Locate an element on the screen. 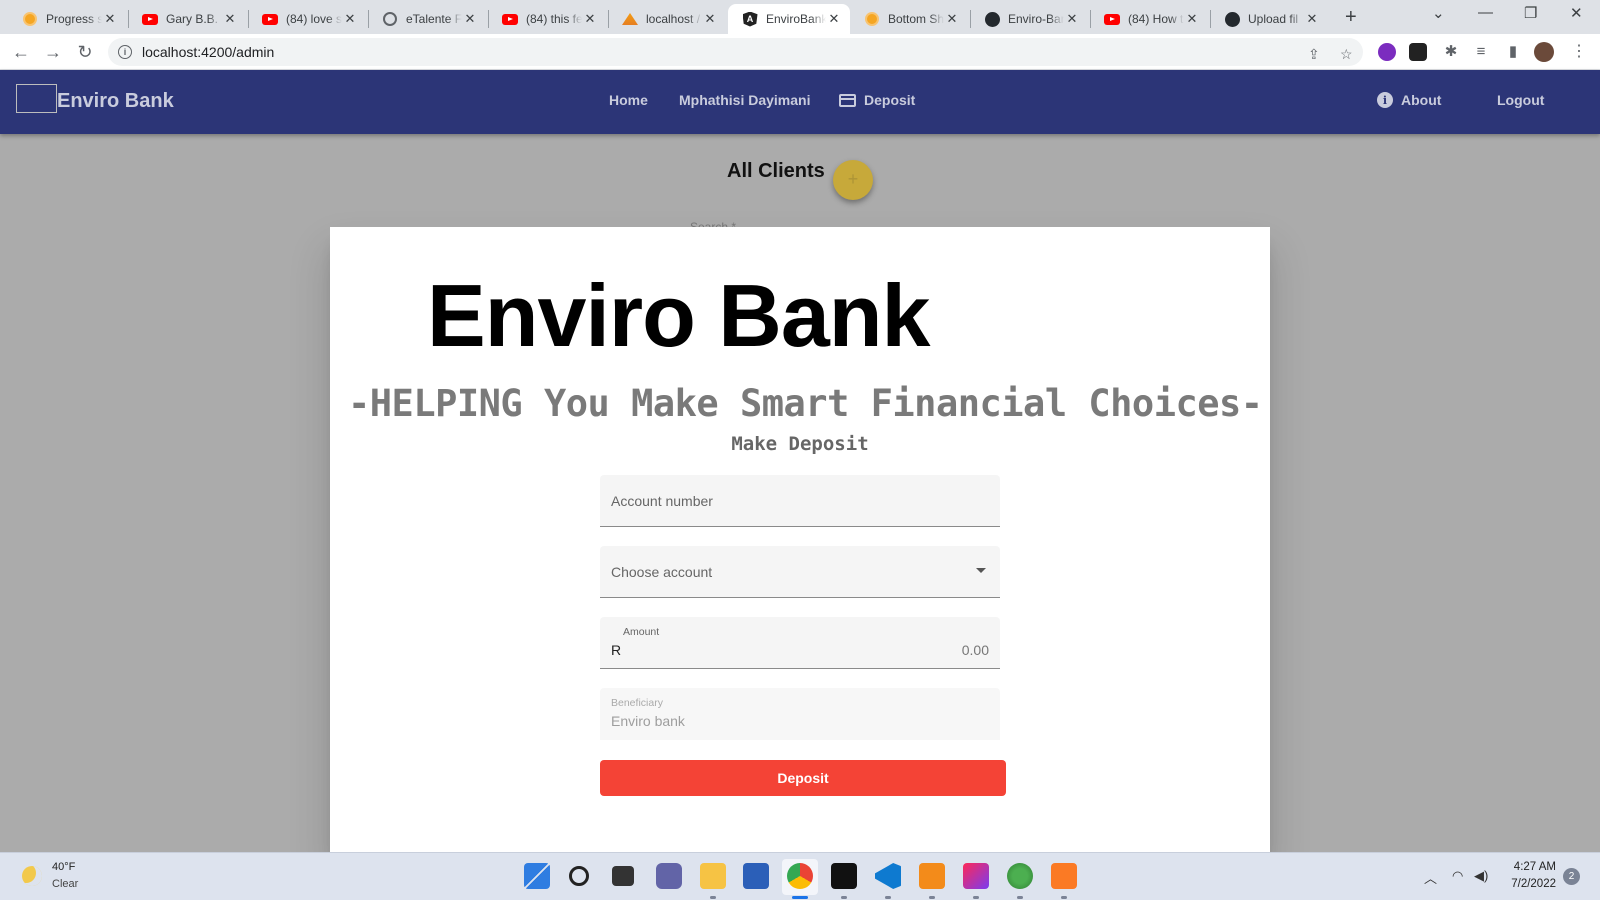 The image size is (1600, 900). browser-toolbar: ← → ↻ i localhost:4200/admin ⇪ ☆ ✱ ≡ ▮ ⋮ is located at coordinates (800, 52).